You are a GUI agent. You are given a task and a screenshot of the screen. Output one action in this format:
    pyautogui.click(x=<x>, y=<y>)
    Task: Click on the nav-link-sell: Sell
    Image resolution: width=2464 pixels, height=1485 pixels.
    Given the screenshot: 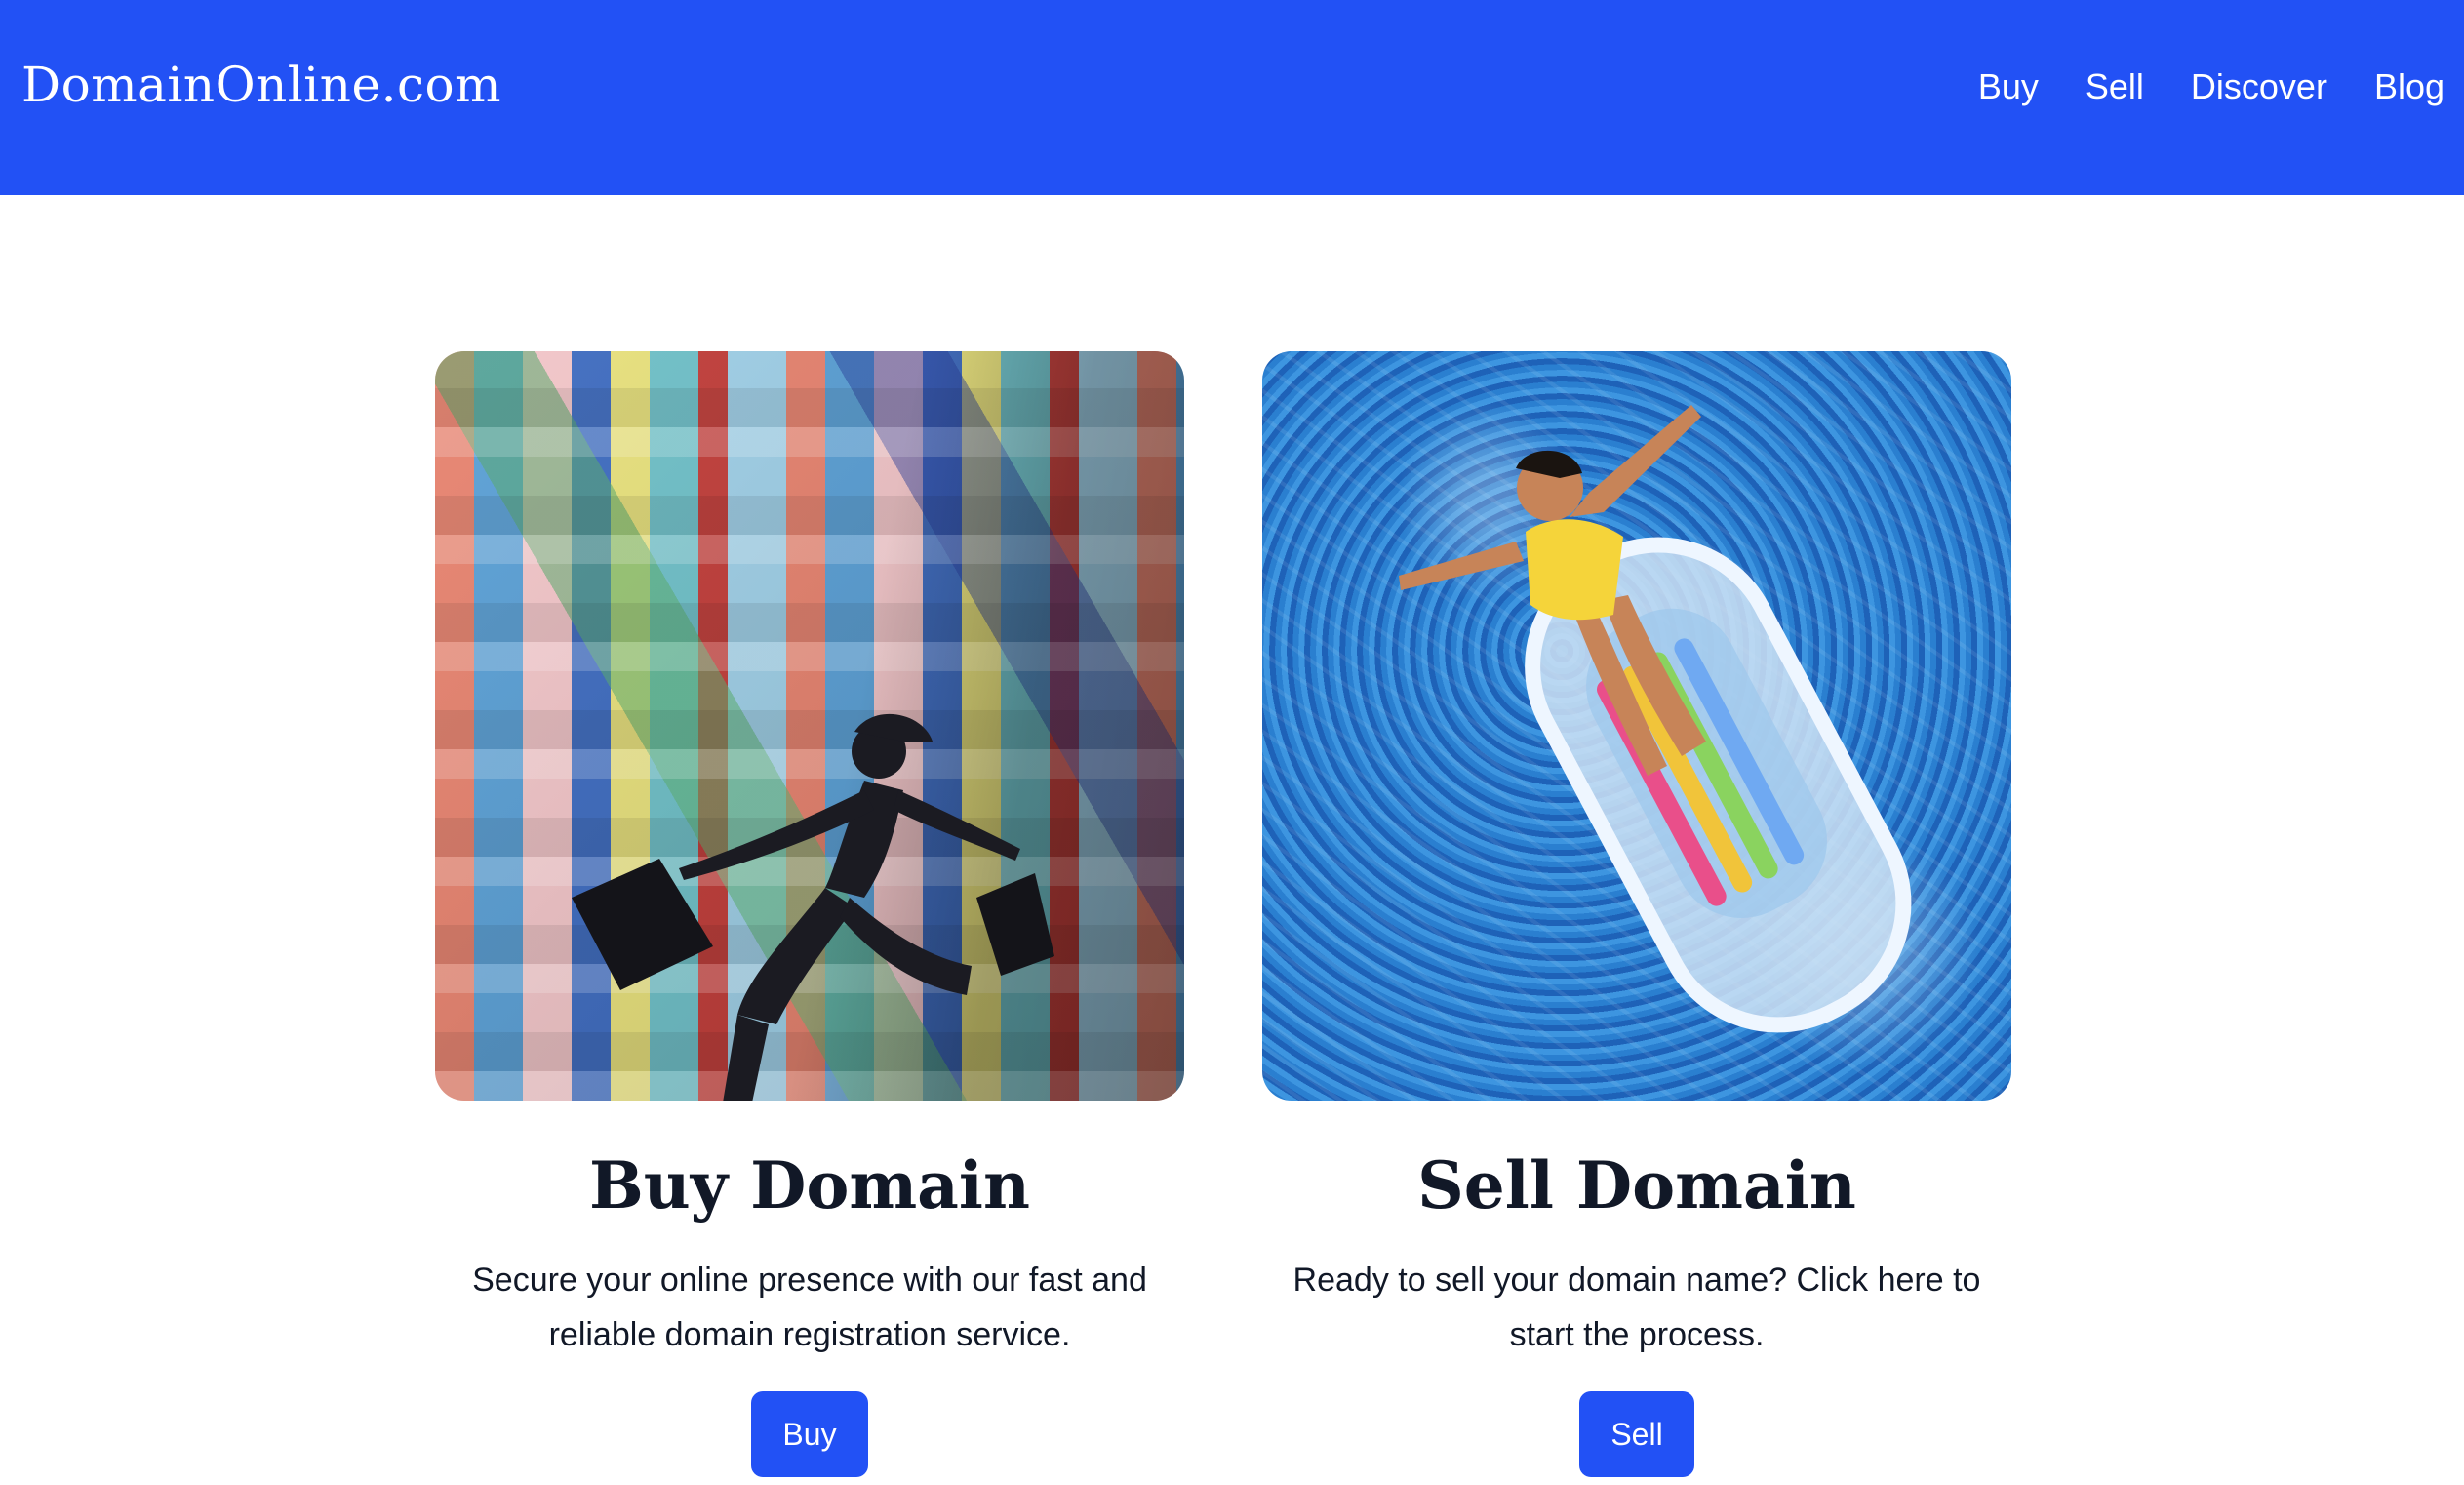 What is the action you would take?
    pyautogui.click(x=2115, y=87)
    